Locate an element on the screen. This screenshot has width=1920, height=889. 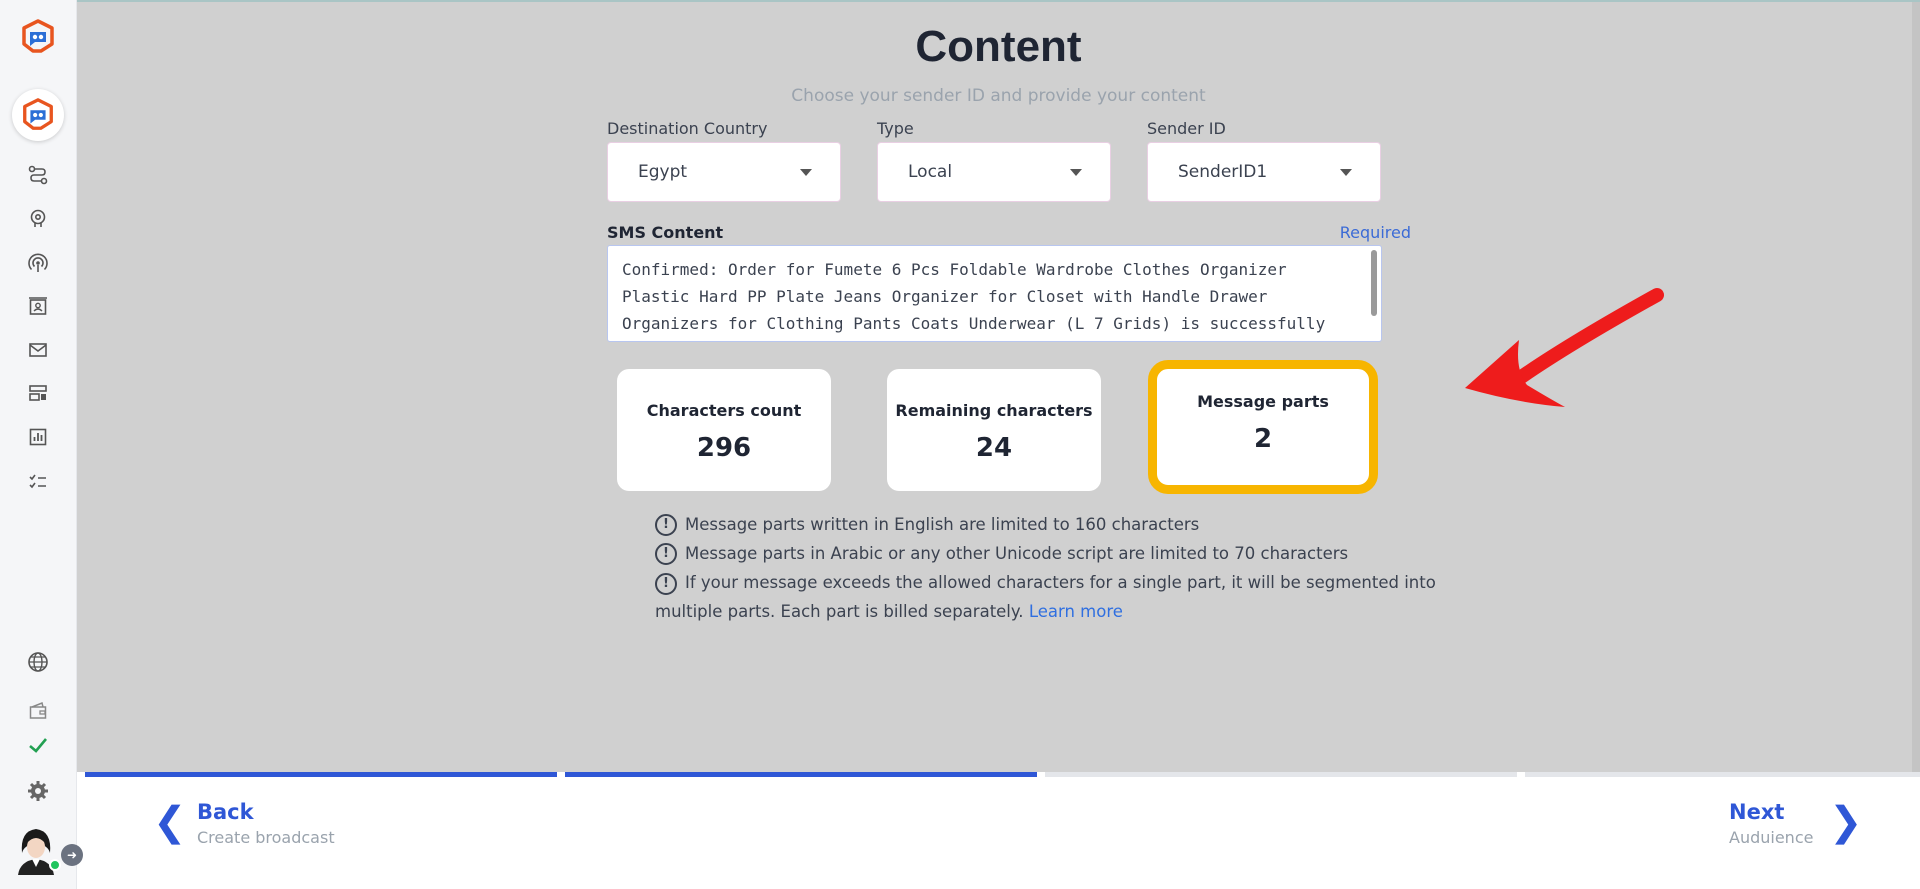
sms-content-label: SMS Content is located at coordinates (665, 232).